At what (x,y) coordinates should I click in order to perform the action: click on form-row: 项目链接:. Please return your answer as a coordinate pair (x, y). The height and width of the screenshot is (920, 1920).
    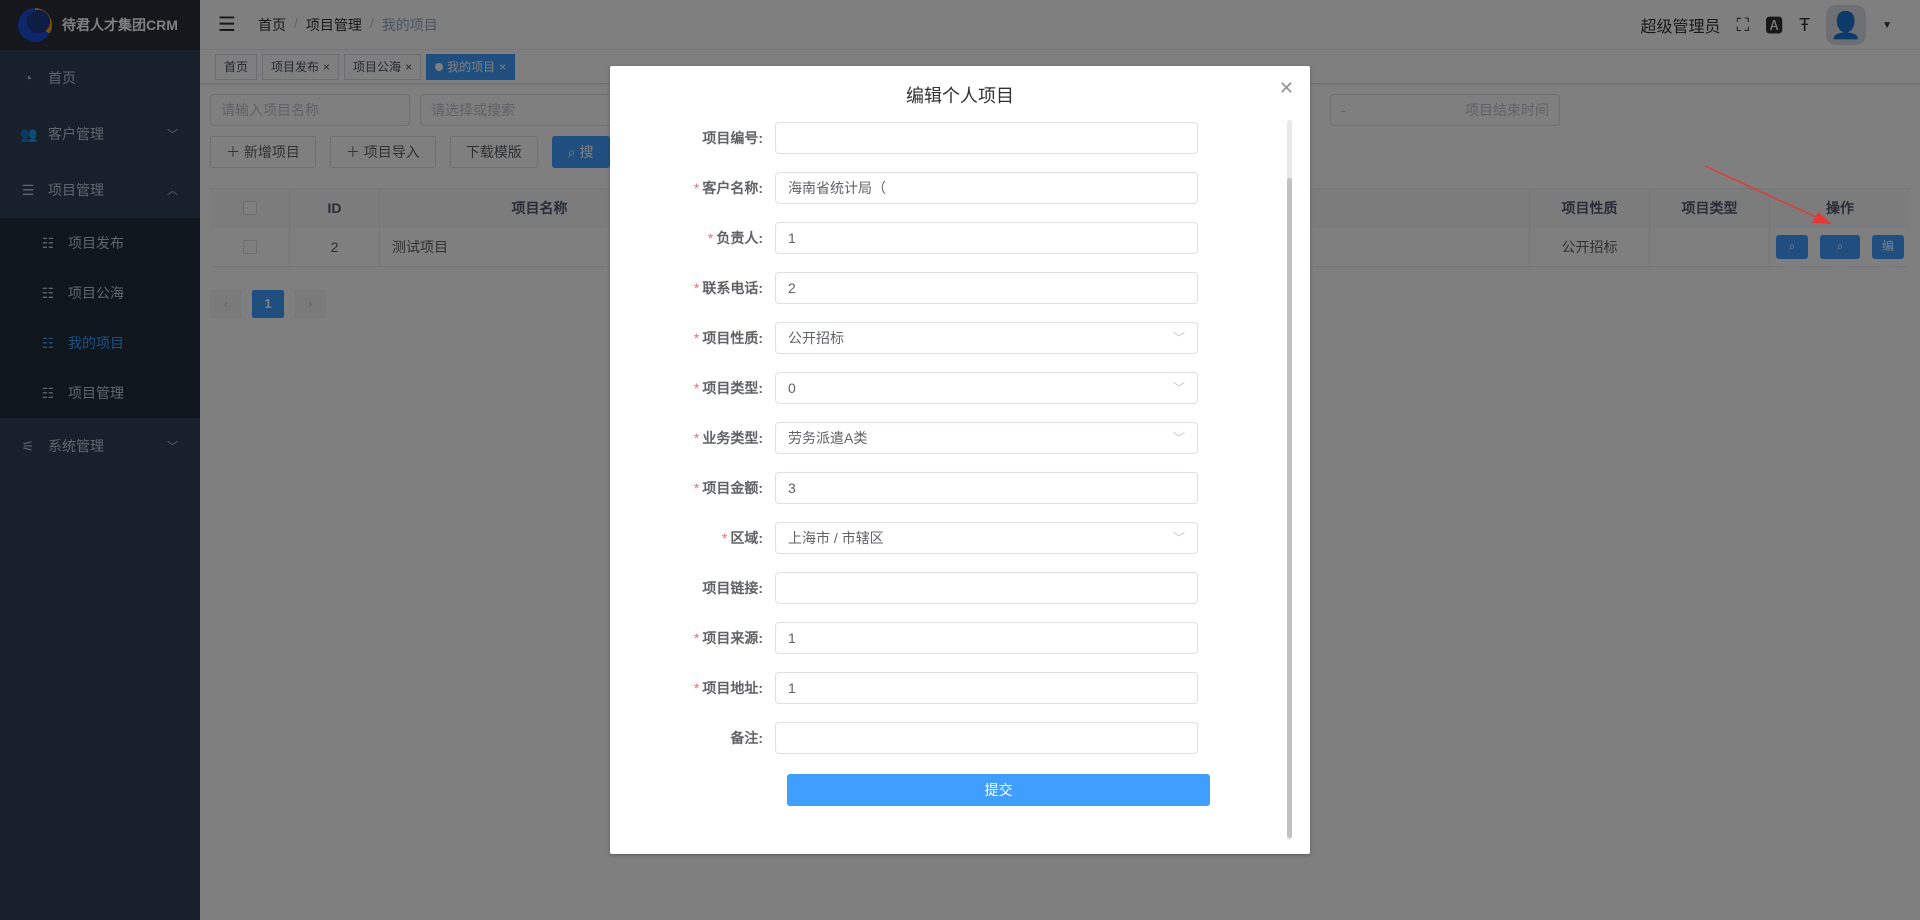
    Looking at the image, I should click on (950, 588).